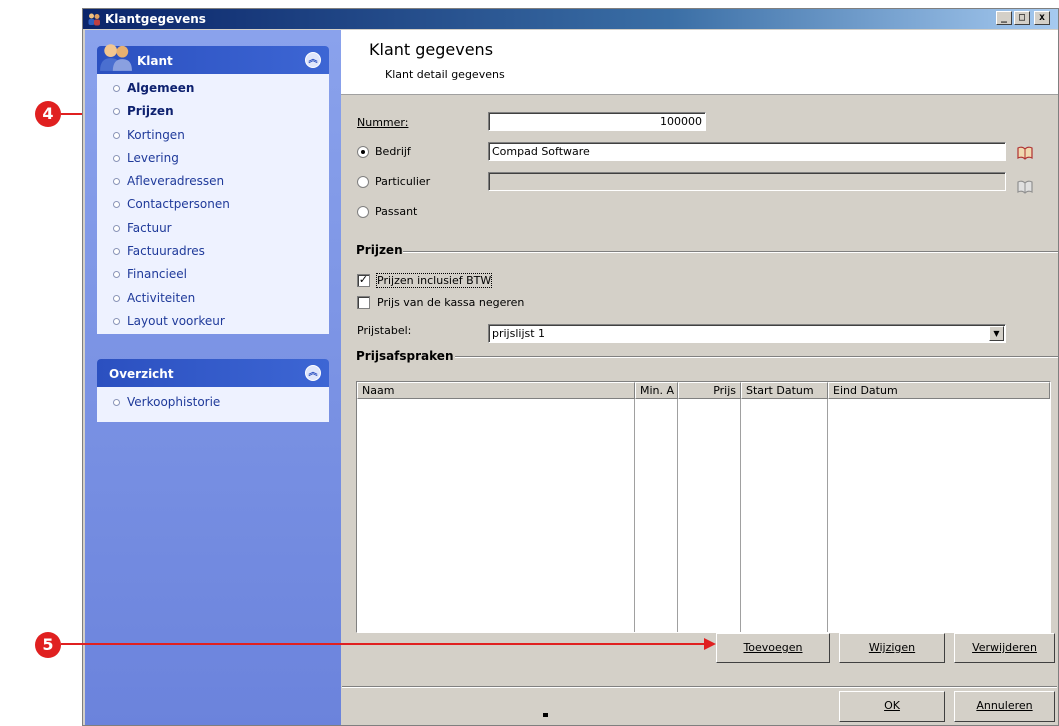 This screenshot has height=726, width=1059. I want to click on sidebar-item-financieel: Financieel, so click(213, 274).